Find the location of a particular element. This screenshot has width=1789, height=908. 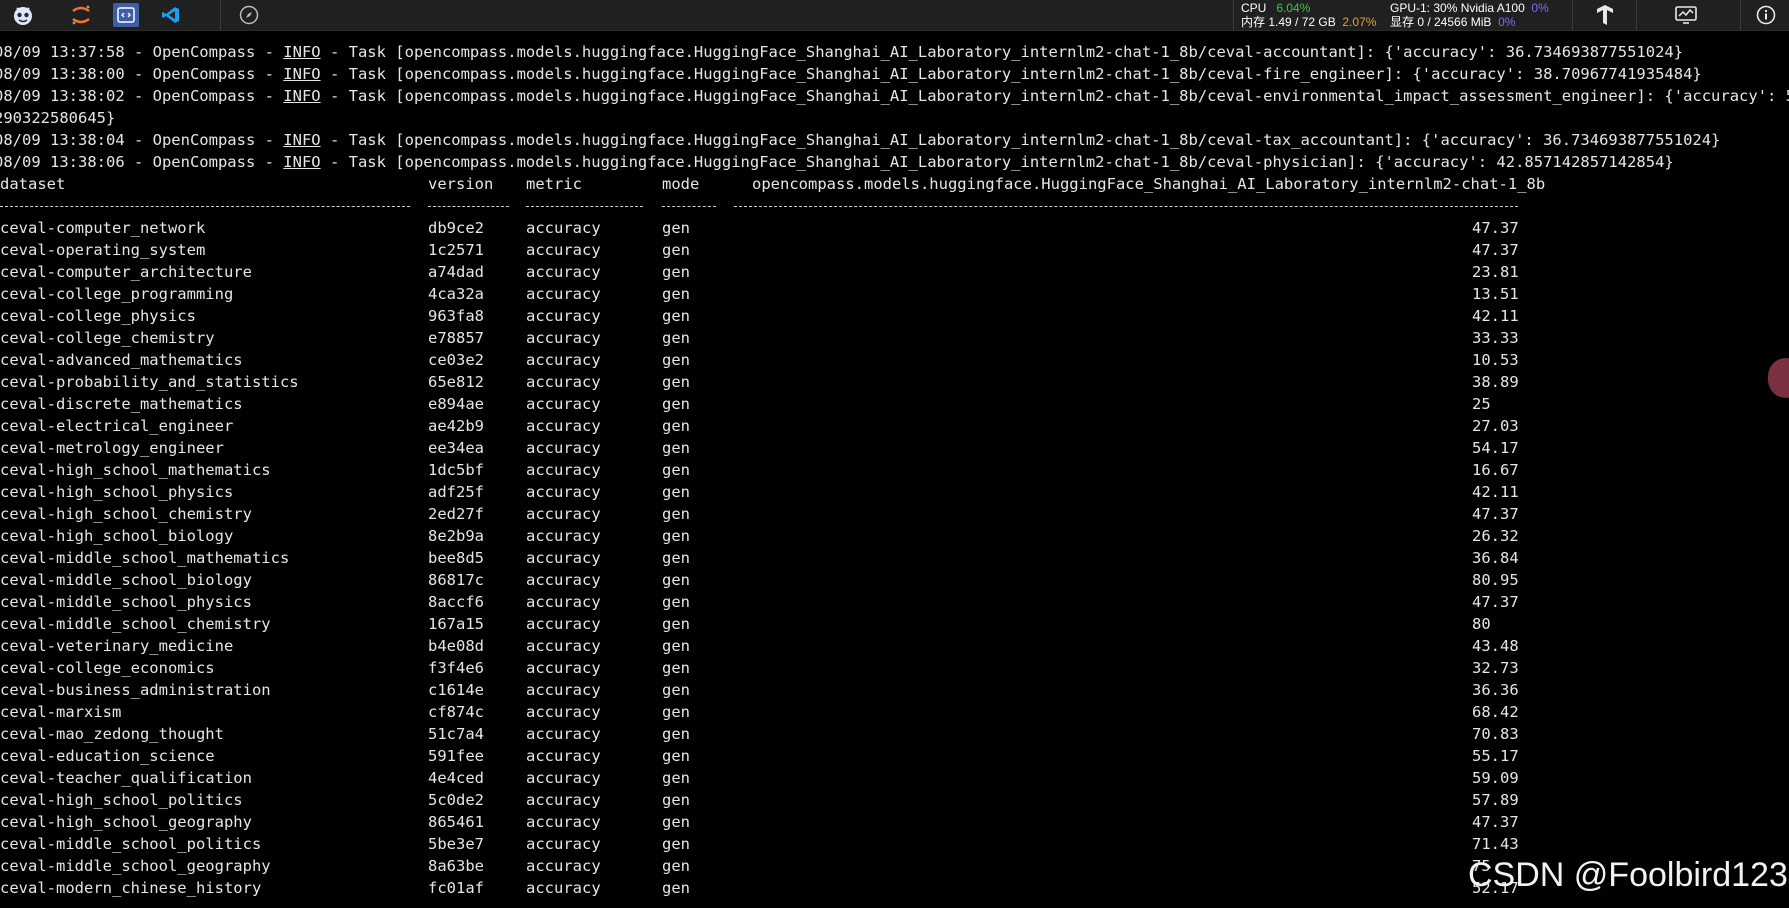

info-icon is located at coordinates (1766, 15).